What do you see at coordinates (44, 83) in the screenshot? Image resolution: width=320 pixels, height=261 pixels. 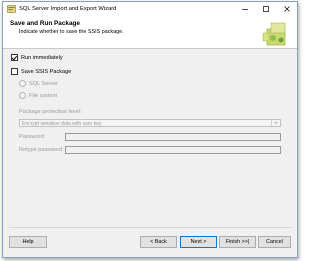 I see `sql-server-label: SQL Server` at bounding box center [44, 83].